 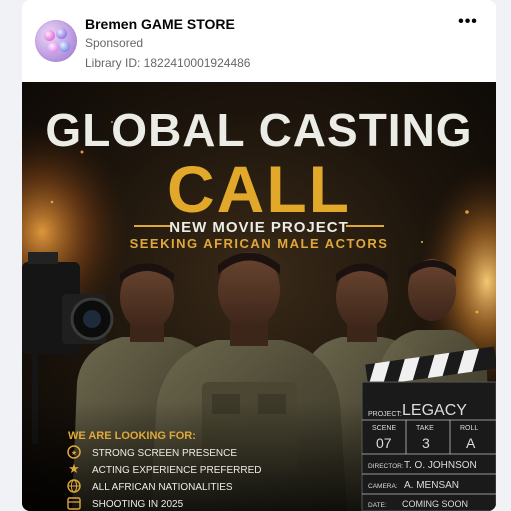 I want to click on requirement-item: ALL AFRICAN NATIONALITIES, so click(x=150, y=486).